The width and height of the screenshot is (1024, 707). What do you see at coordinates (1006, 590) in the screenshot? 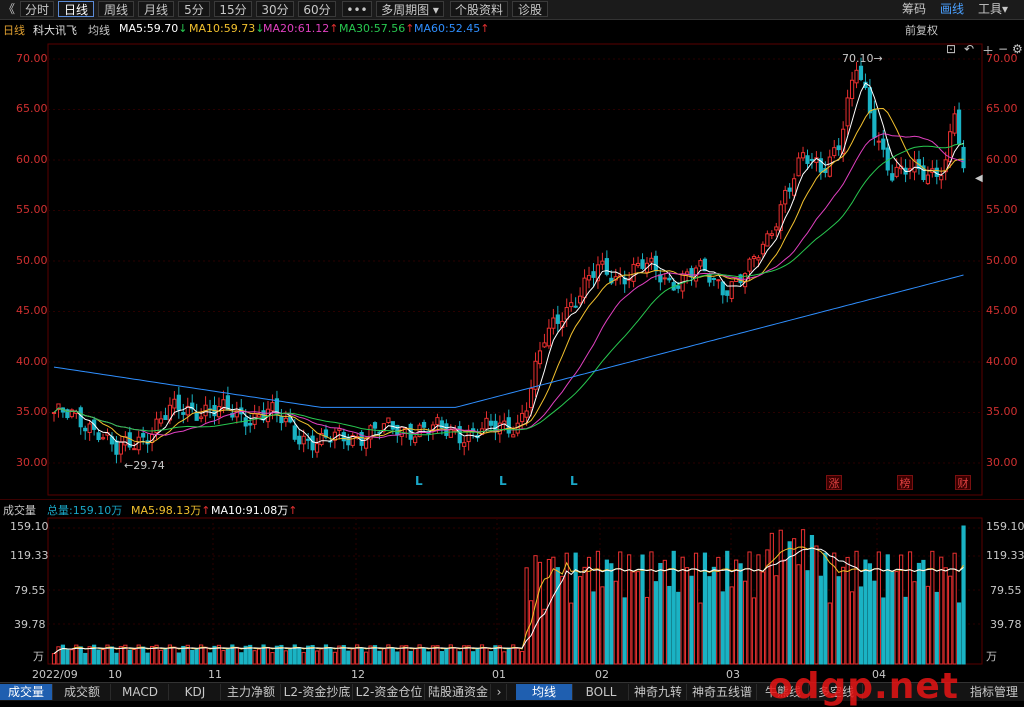
I see `volume-tick: 79.55` at bounding box center [1006, 590].